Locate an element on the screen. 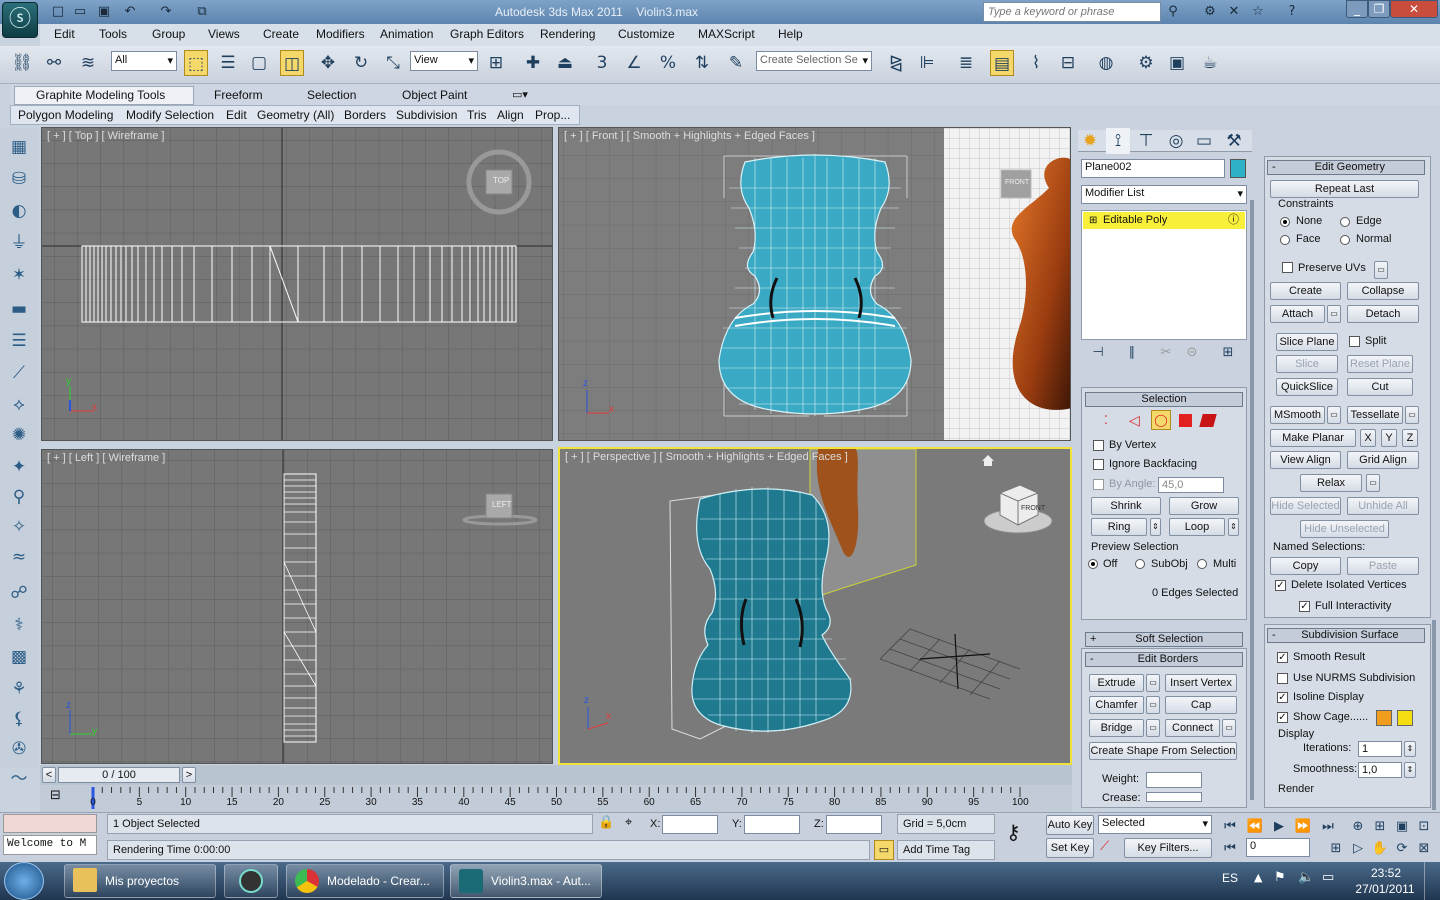 The height and width of the screenshot is (900, 1440). time-config-icon: ⊞ is located at coordinates (1336, 849).